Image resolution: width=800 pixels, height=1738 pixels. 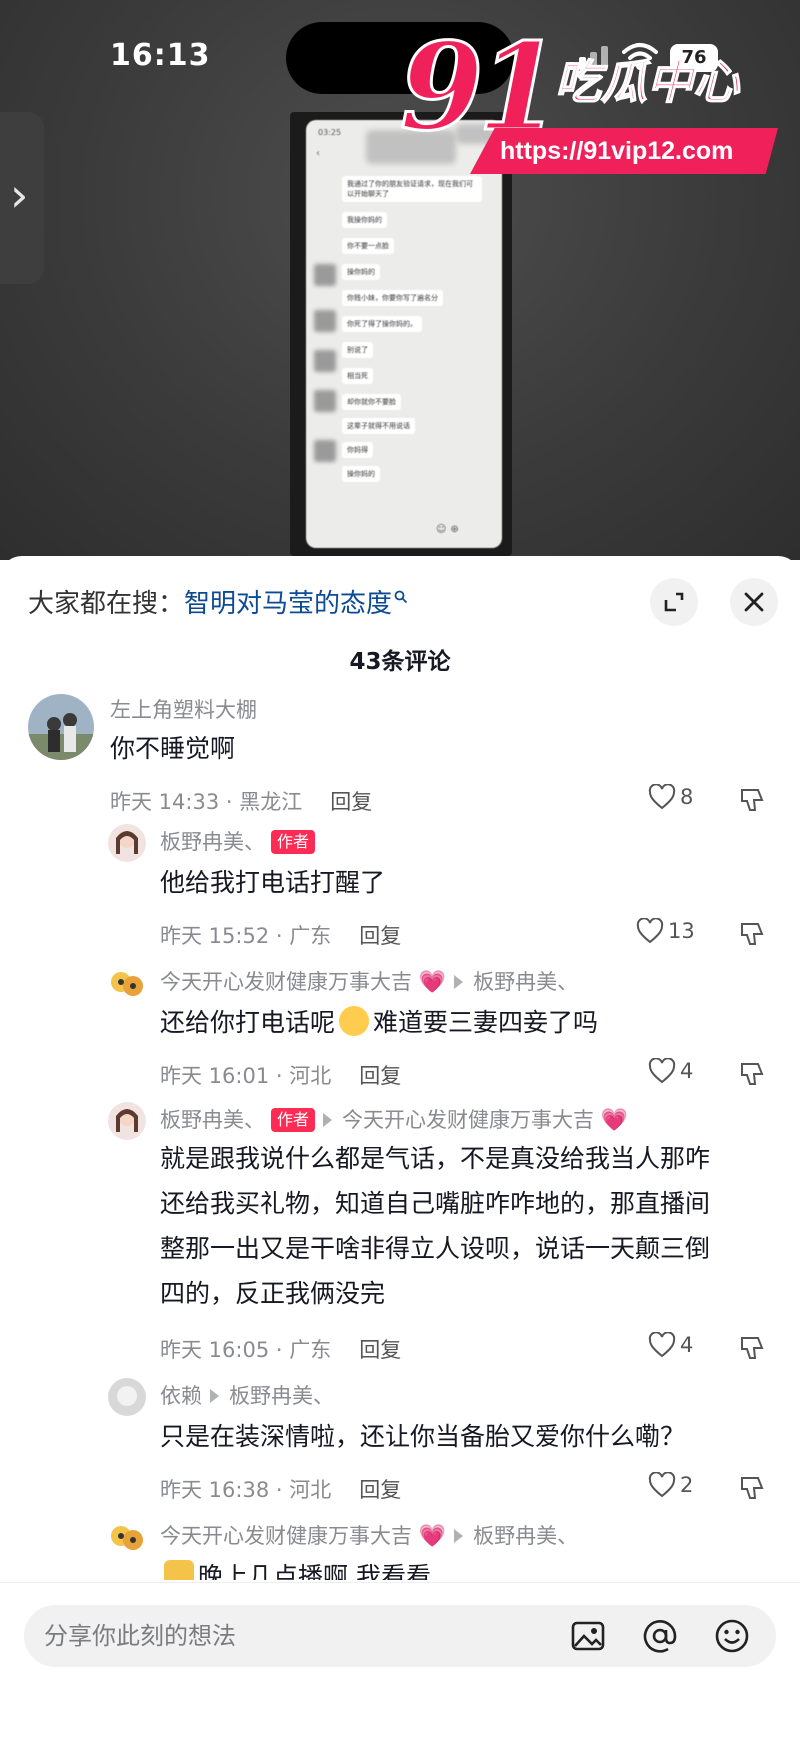 What do you see at coordinates (288, 604) in the screenshot?
I see `trending-search-term: 智明对马莹的态度` at bounding box center [288, 604].